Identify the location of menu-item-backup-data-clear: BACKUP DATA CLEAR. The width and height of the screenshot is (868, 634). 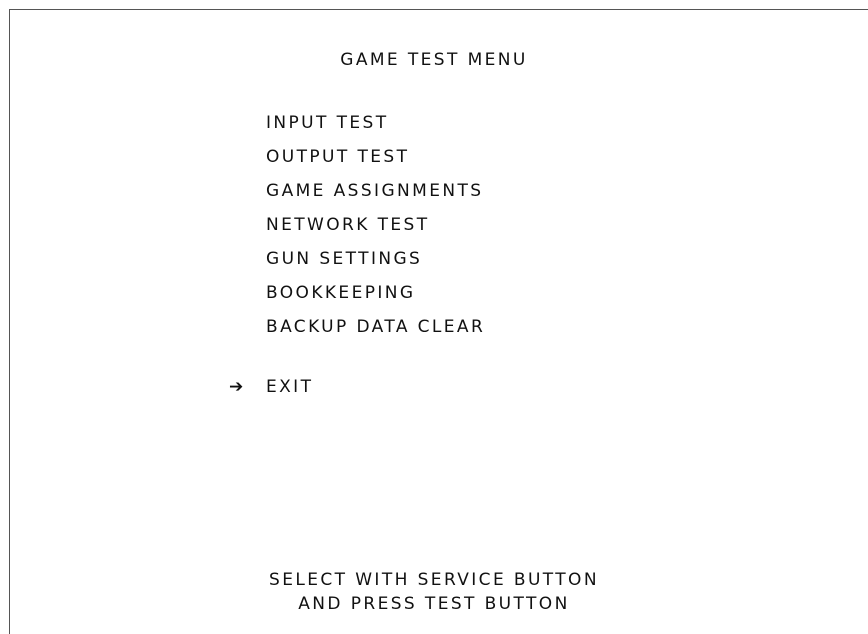
(375, 333).